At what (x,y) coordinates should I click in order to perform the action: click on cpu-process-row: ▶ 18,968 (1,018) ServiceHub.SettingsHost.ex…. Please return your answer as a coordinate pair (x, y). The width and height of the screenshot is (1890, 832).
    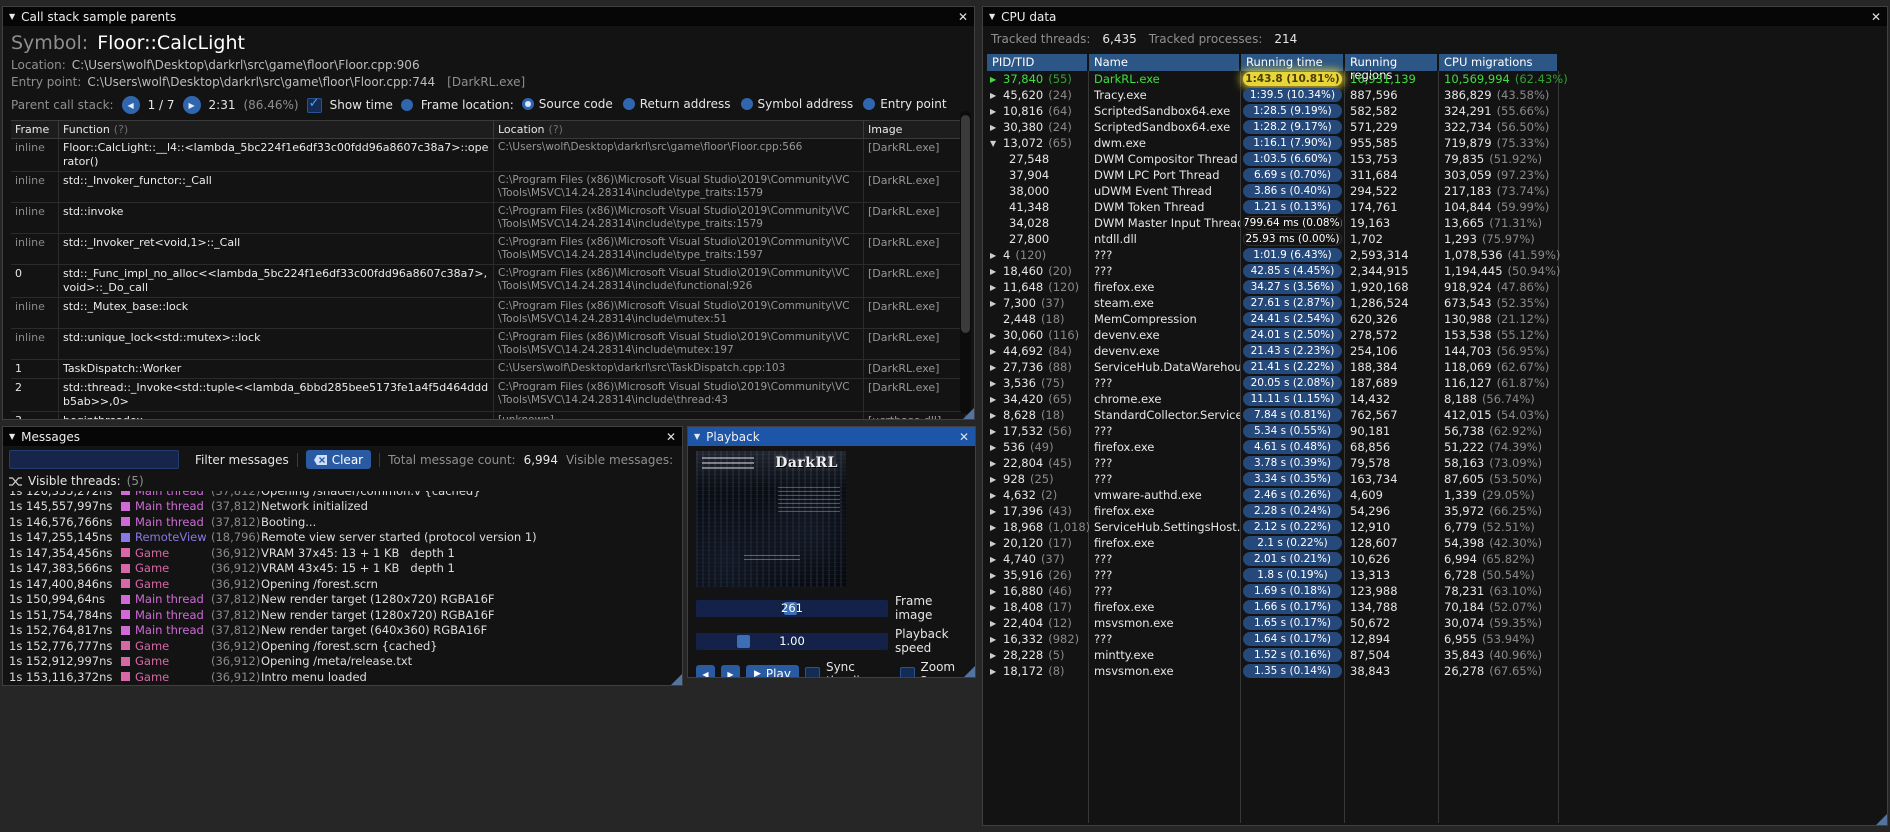
    Looking at the image, I should click on (1435, 527).